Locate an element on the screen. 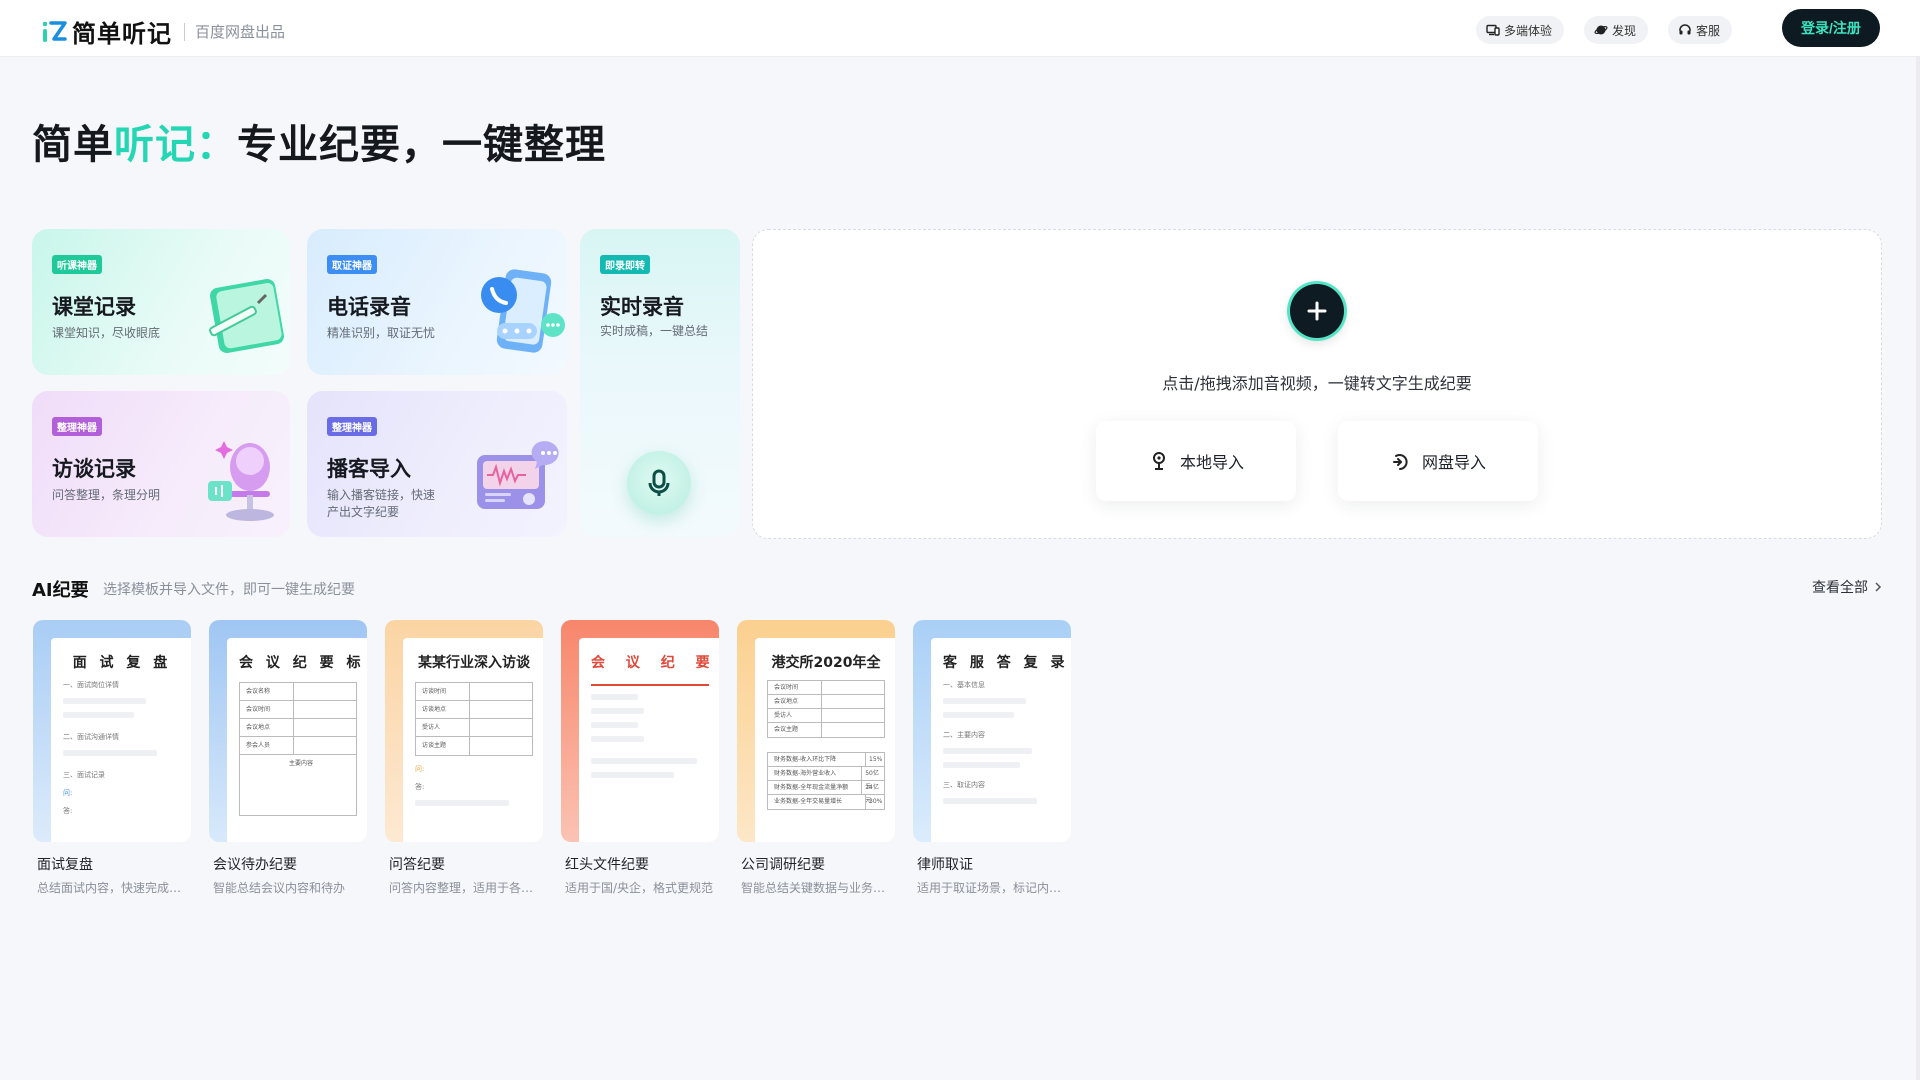 This screenshot has width=1920, height=1080. feature-title: 播客导入 is located at coordinates (369, 469).